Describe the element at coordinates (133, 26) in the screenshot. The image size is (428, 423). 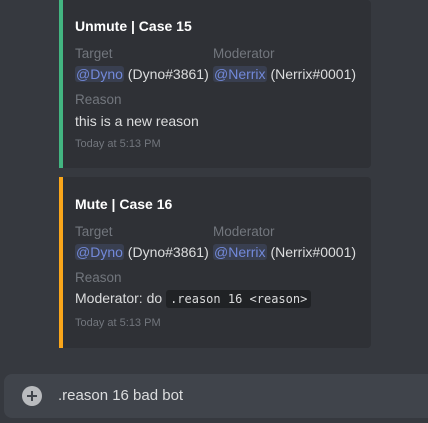
I see `embed-title: Unmute | Case 15` at that location.